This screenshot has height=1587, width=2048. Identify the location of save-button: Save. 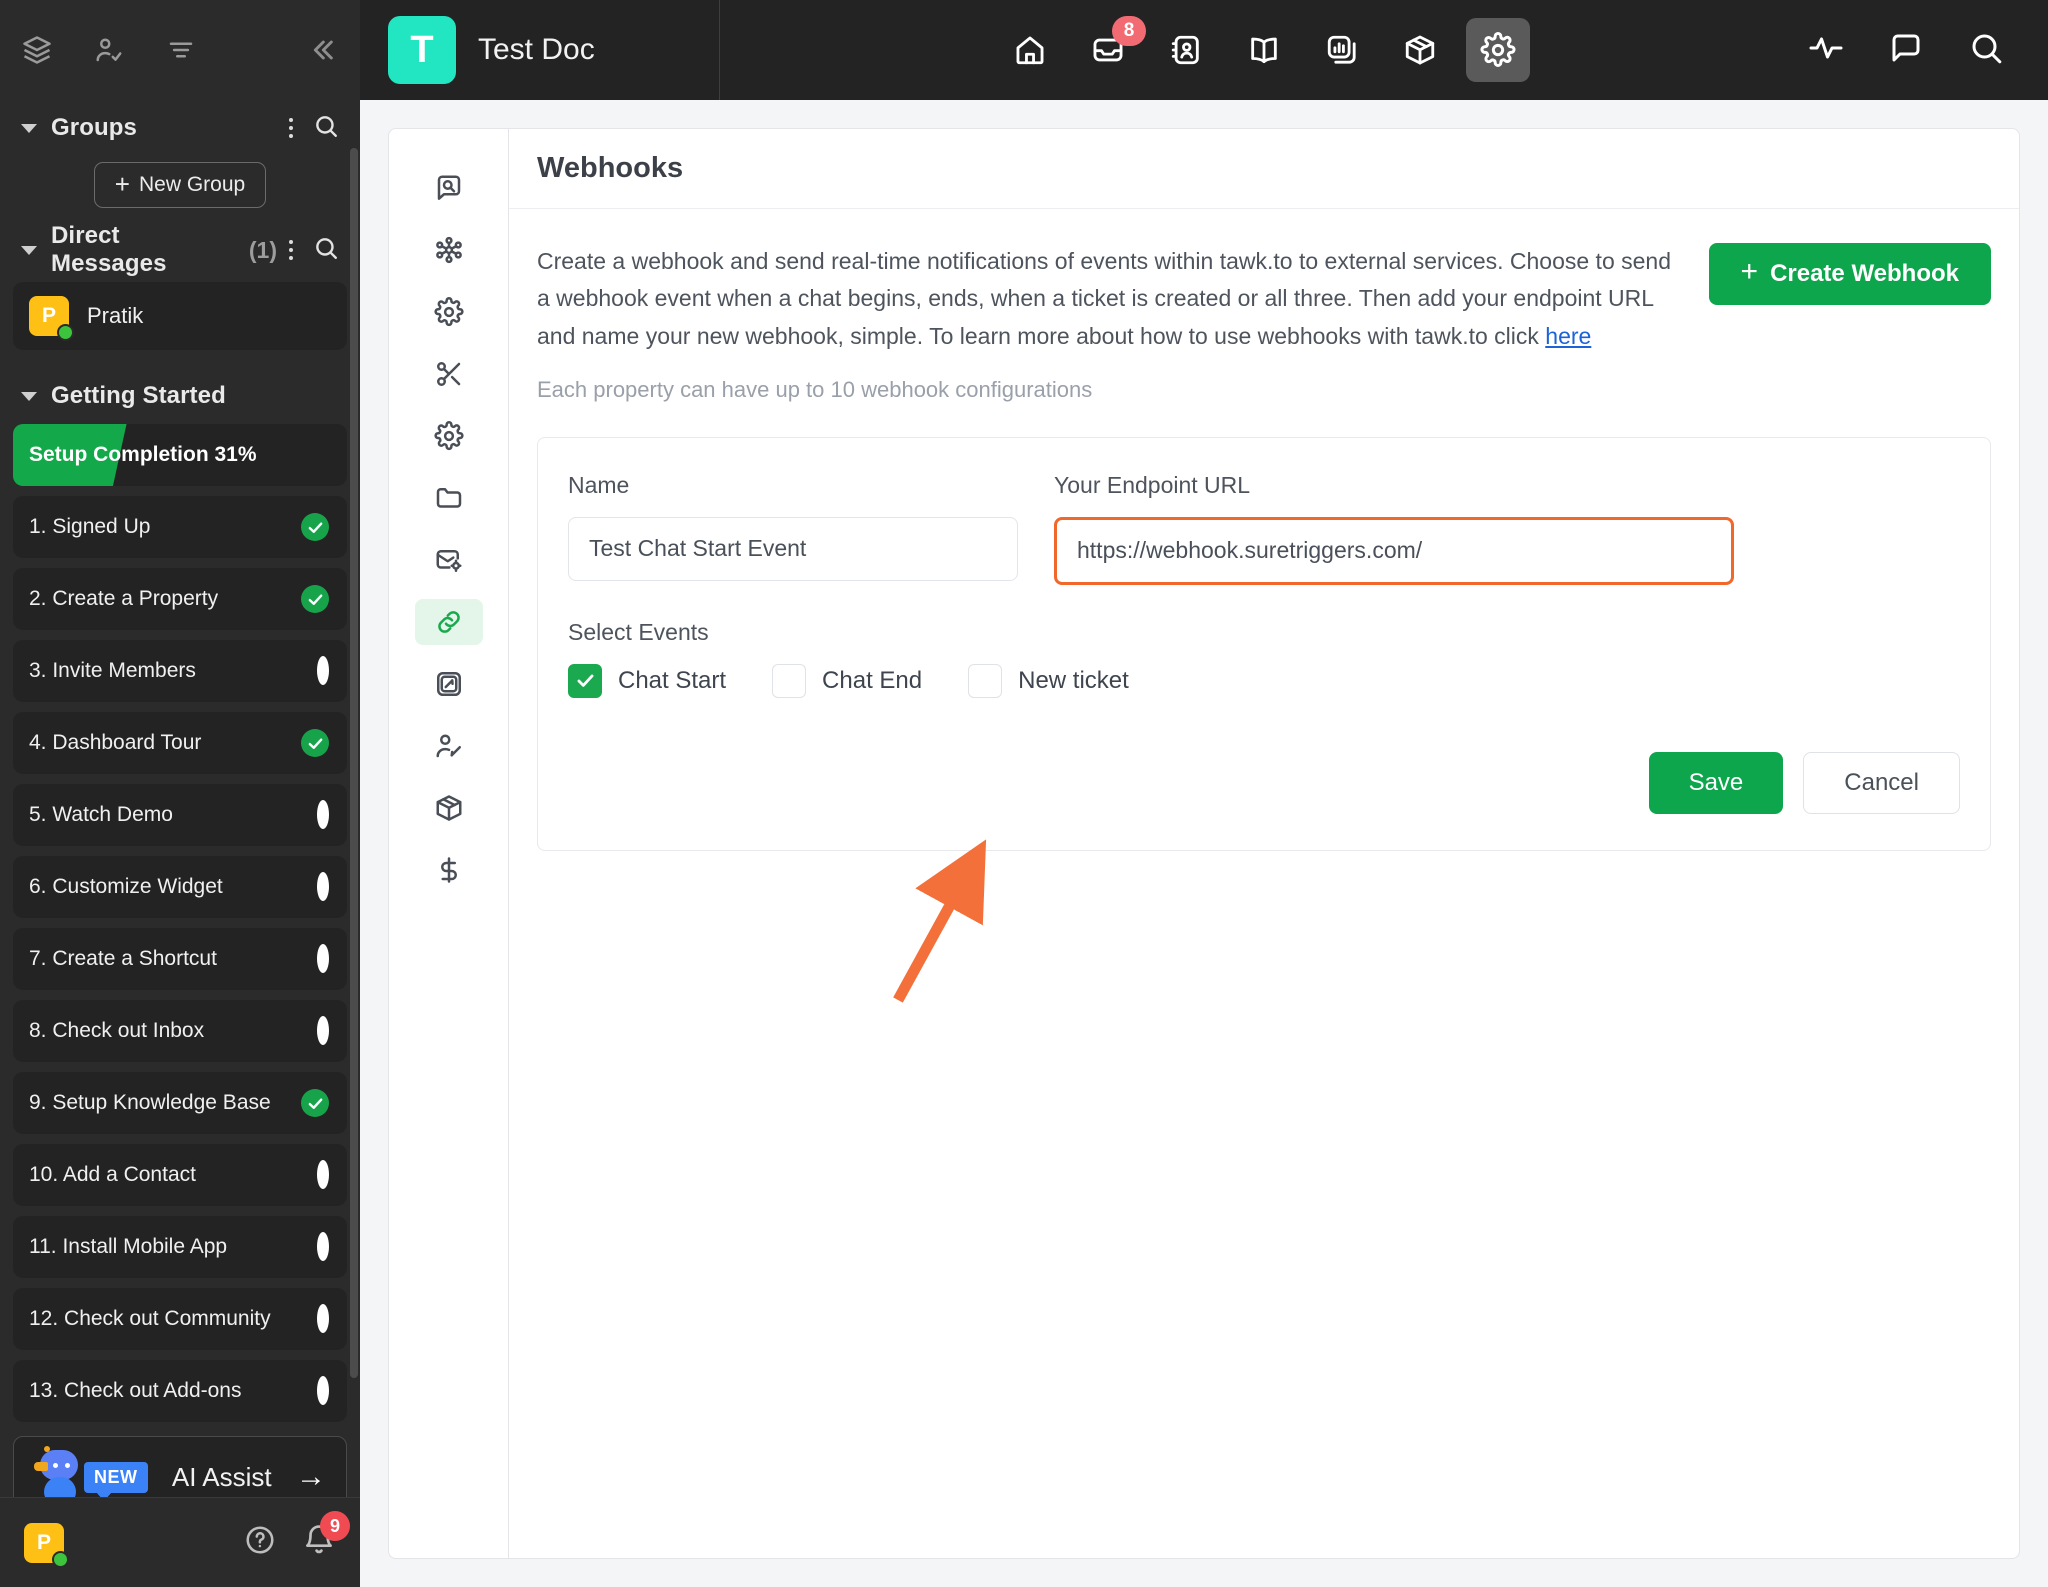
(1716, 782).